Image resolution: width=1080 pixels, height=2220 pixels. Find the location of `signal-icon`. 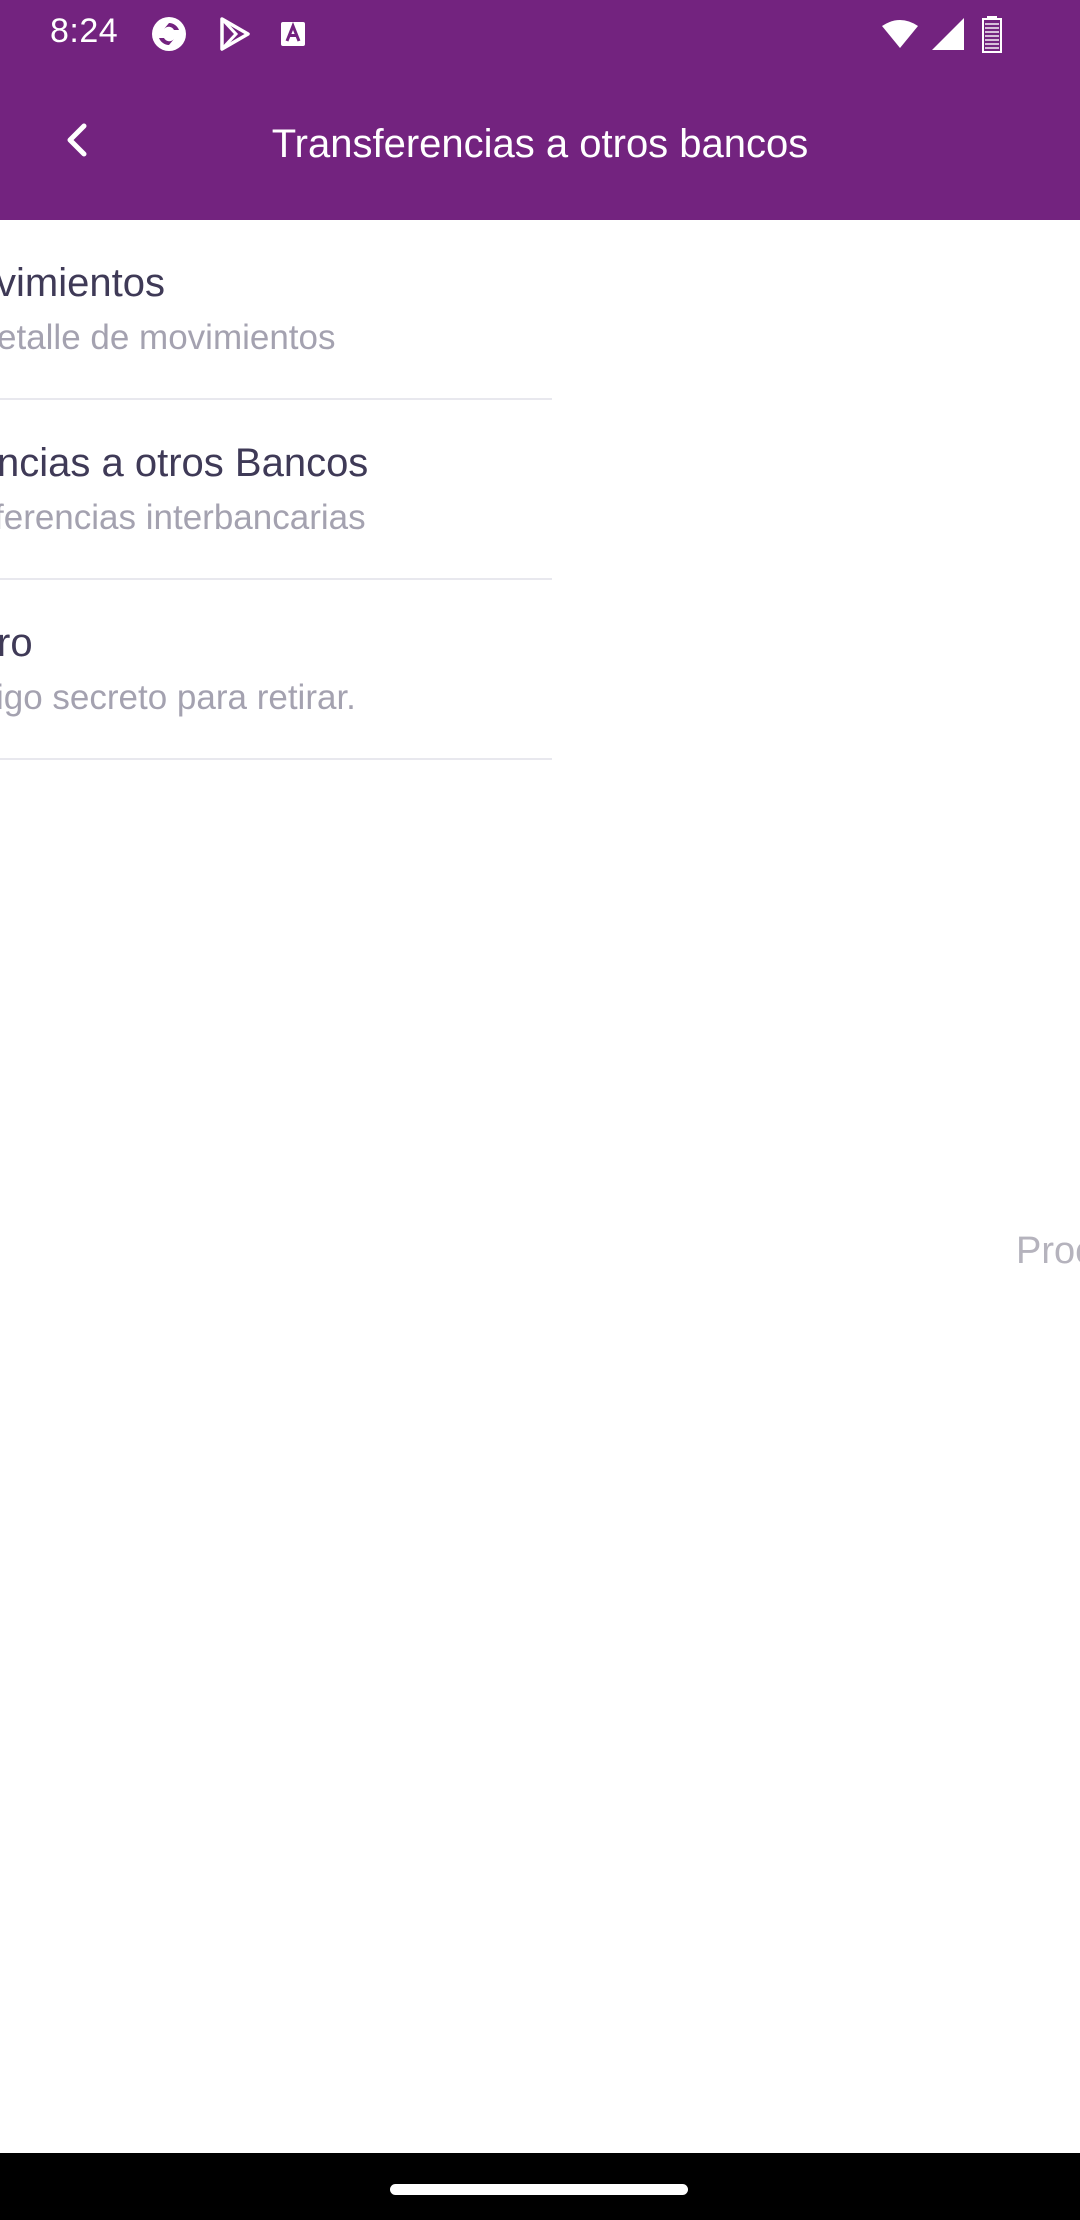

signal-icon is located at coordinates (948, 34).